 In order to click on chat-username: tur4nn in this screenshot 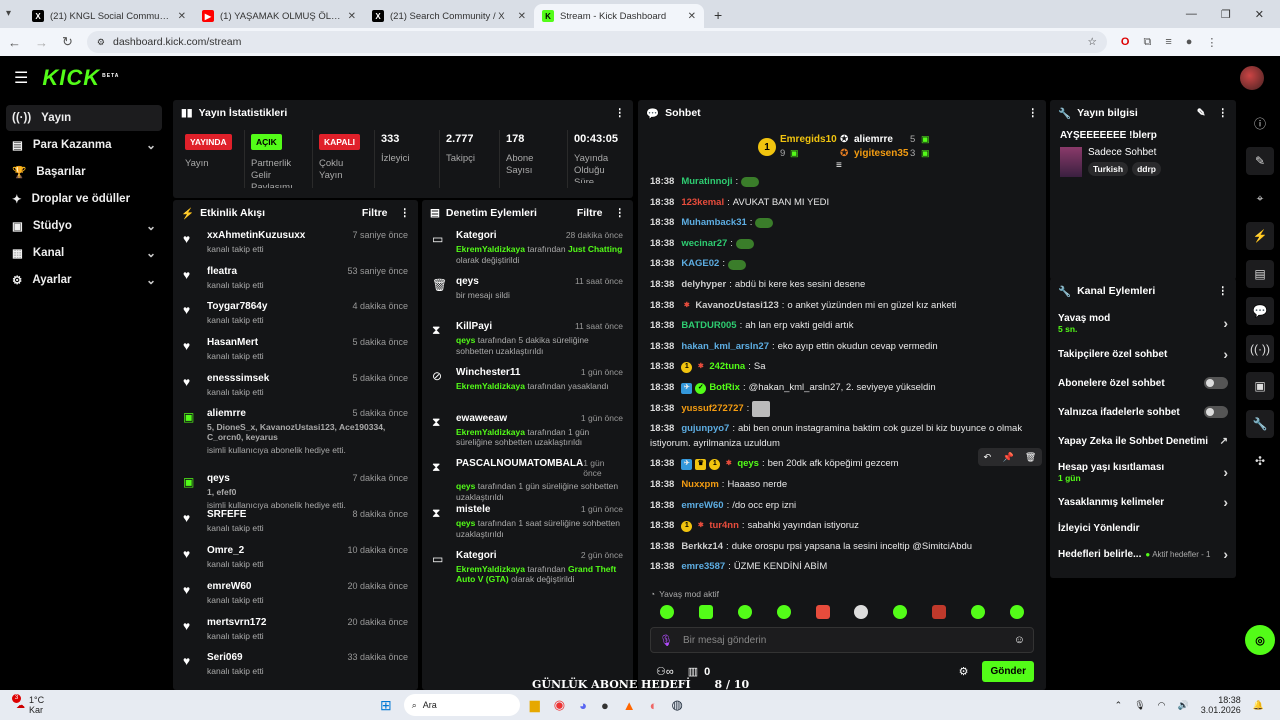, I will do `click(724, 526)`.